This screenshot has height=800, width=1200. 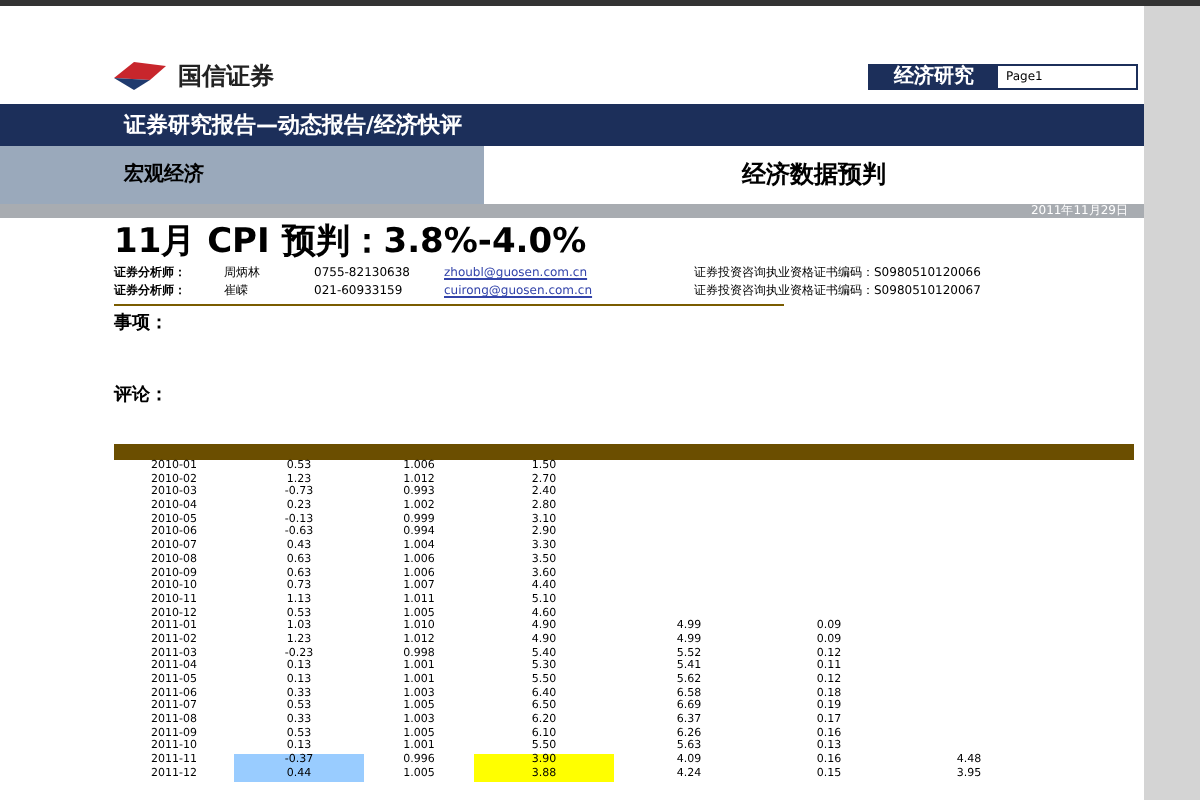 I want to click on report-type: 经济数据预判, so click(x=813, y=175).